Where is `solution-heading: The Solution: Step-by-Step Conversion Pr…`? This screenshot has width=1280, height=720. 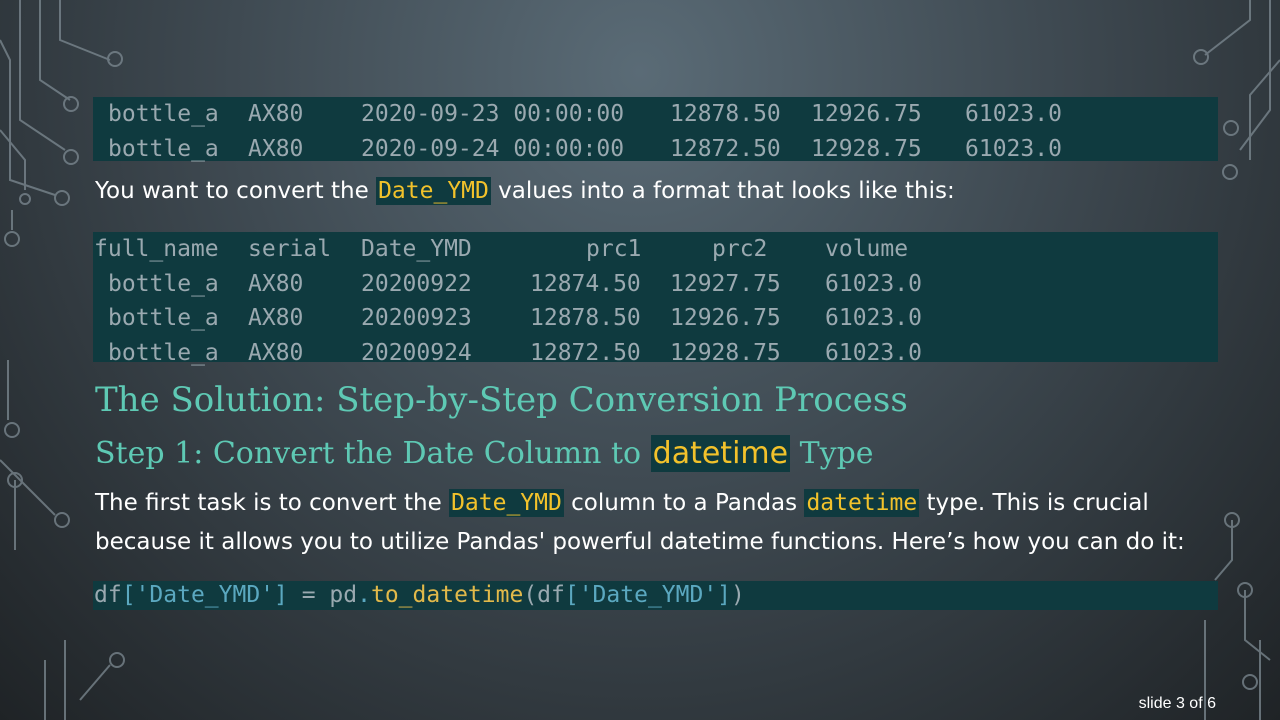 solution-heading: The Solution: Step-by-Step Conversion Pr… is located at coordinates (501, 400).